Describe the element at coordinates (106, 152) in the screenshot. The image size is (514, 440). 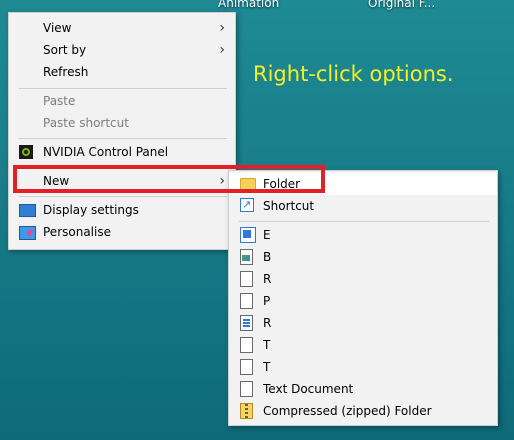
I see `menu-item-label: NVIDIA Control Panel` at that location.